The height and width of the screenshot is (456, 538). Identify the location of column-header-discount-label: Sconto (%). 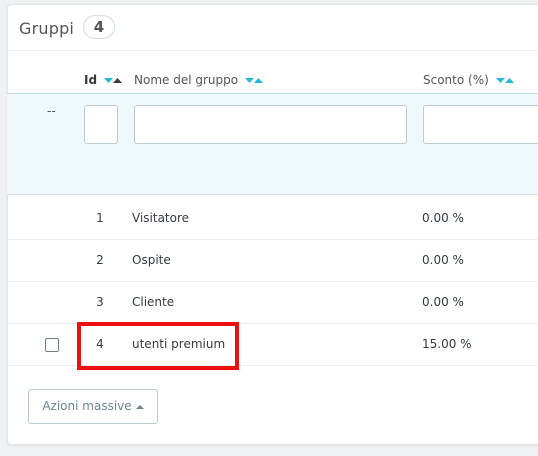
(456, 80).